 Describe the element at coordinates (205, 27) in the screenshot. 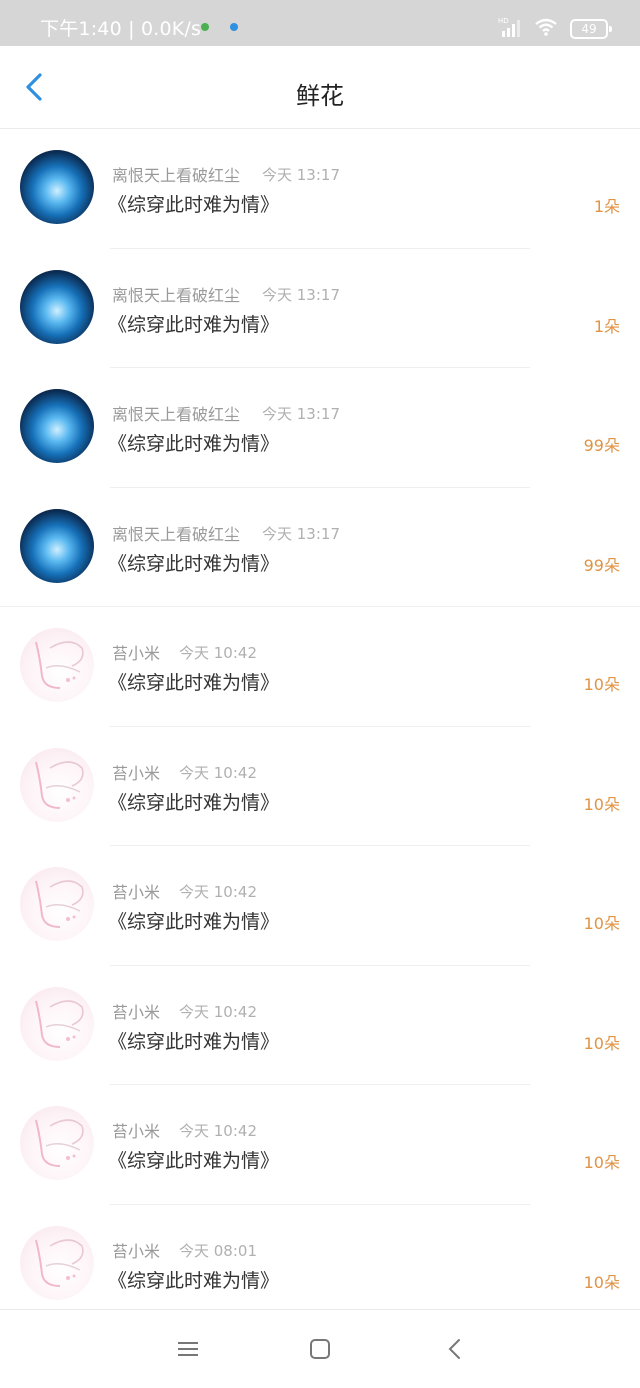

I see `notification-dot-green-icon` at that location.